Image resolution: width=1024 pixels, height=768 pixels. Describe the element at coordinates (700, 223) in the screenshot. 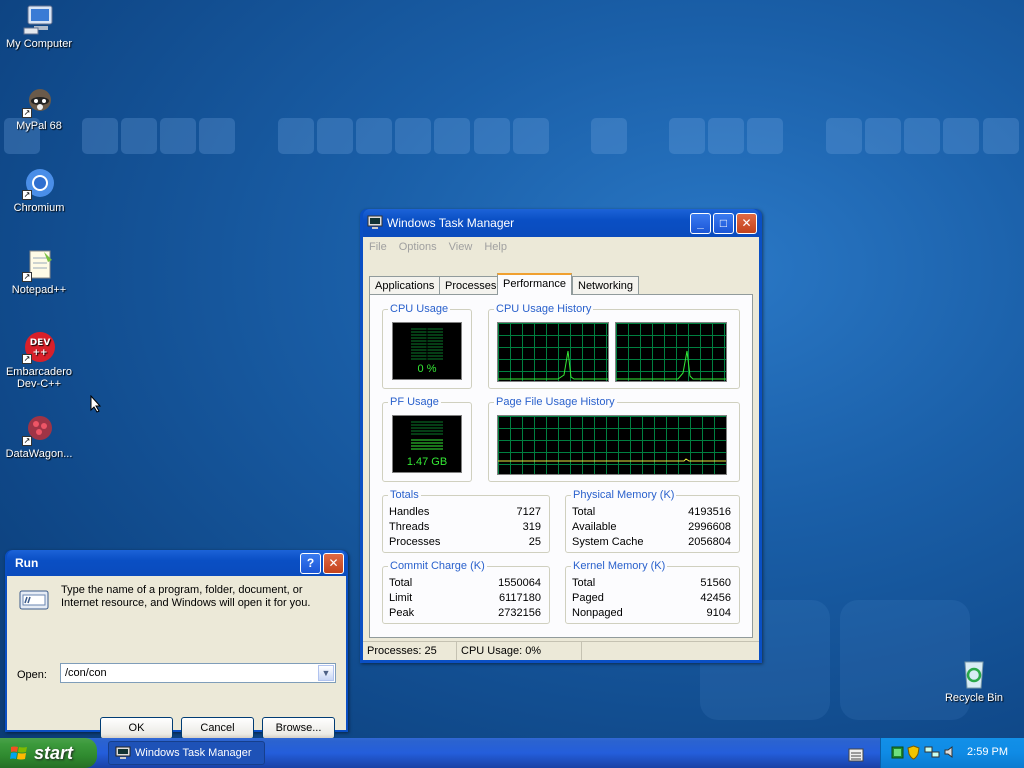

I see `minimize-button: _` at that location.